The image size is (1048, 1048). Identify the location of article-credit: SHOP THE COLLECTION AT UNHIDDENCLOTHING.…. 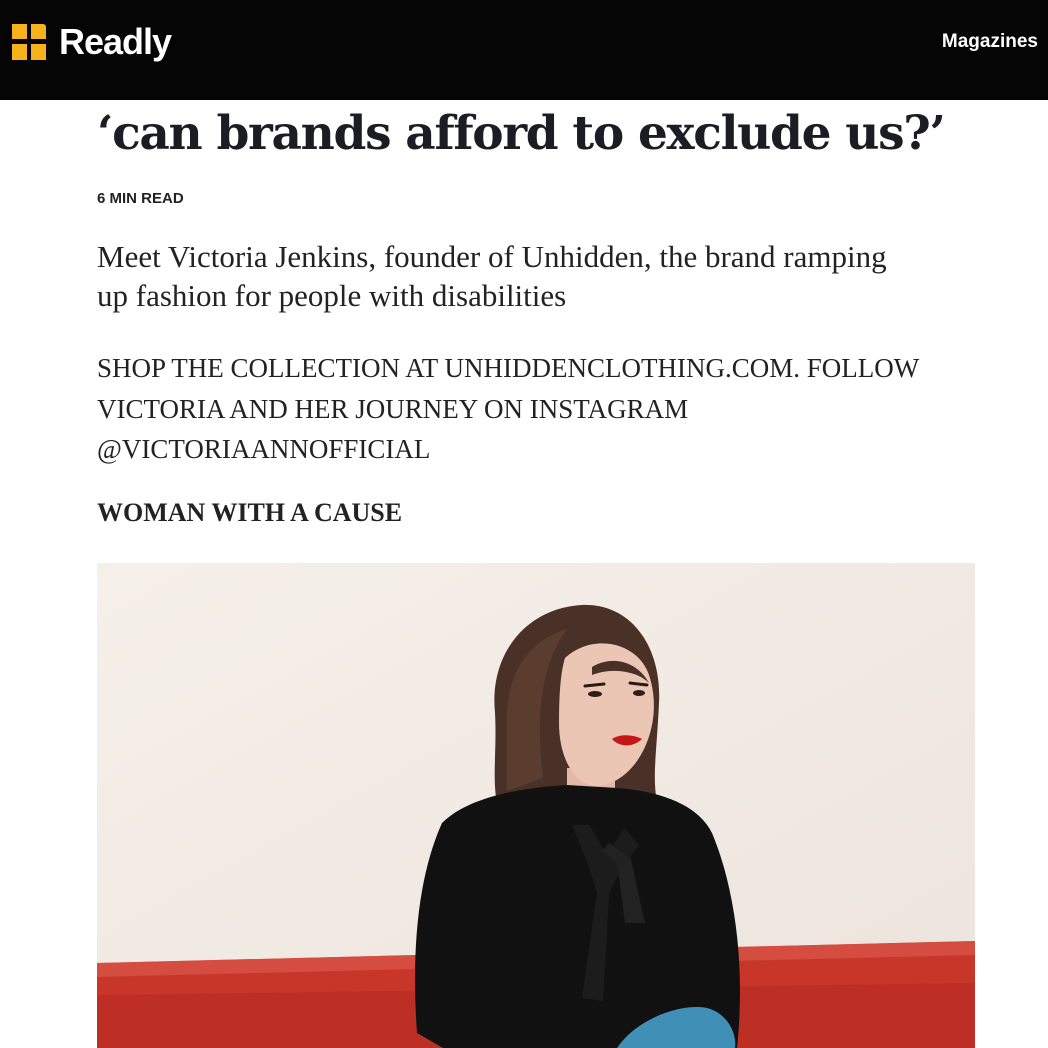
(508, 408).